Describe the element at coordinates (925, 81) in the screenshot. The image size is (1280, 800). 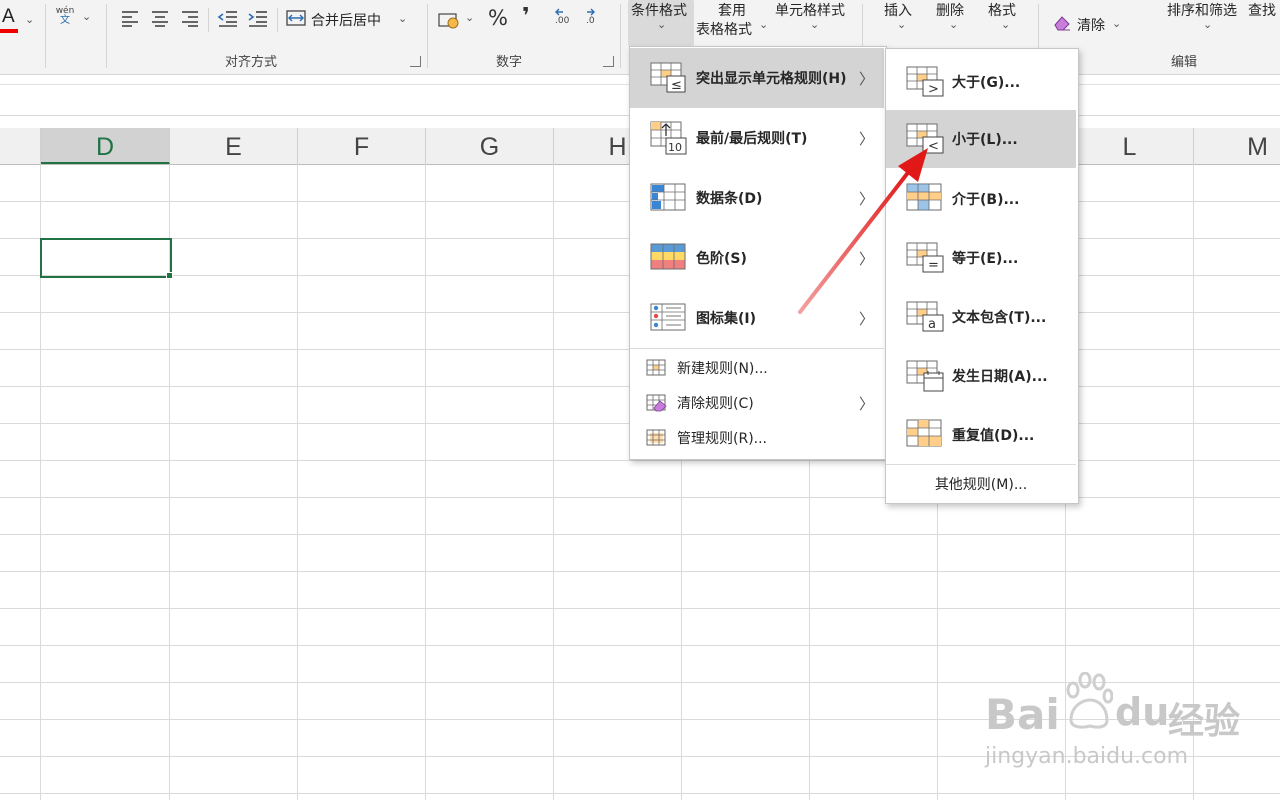
I see `greater-than-icon: >` at that location.